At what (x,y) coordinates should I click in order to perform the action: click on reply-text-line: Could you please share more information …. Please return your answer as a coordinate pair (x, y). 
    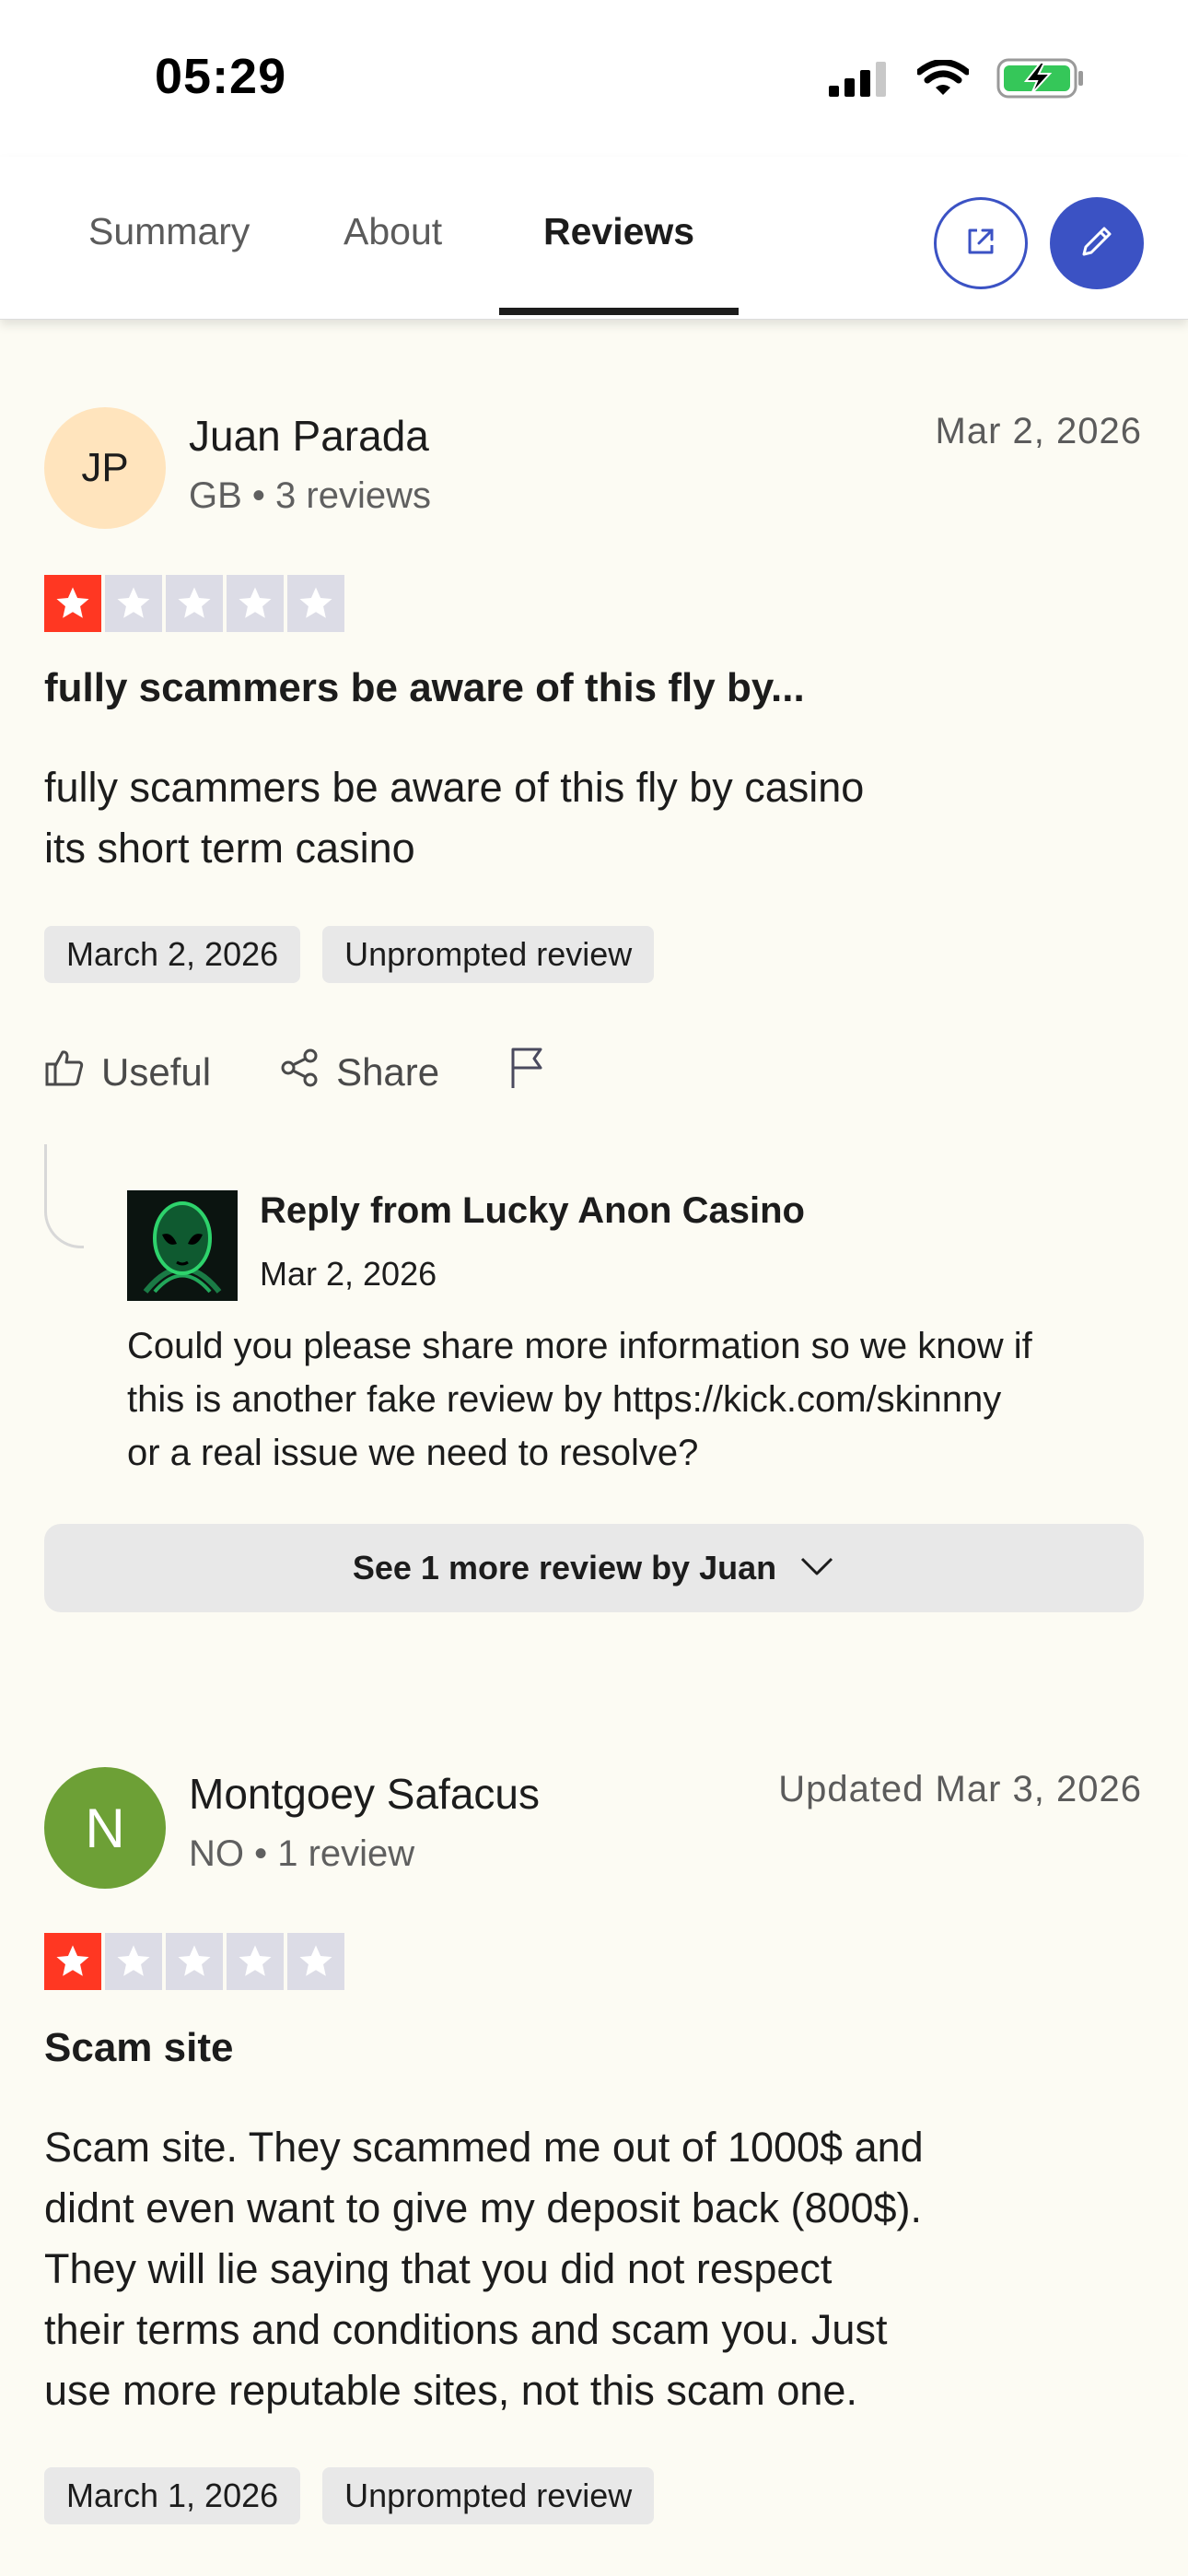
    Looking at the image, I should click on (579, 1346).